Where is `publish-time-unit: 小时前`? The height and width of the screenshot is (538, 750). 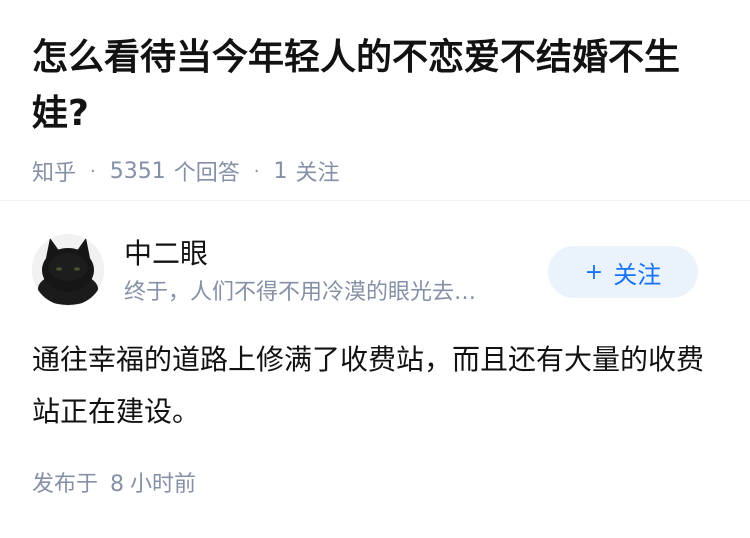 publish-time-unit: 小时前 is located at coordinates (163, 484).